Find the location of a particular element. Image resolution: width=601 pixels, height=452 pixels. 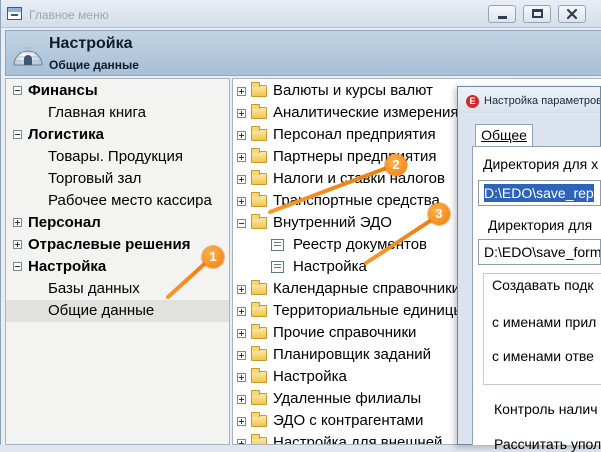

maximize-button is located at coordinates (537, 14).